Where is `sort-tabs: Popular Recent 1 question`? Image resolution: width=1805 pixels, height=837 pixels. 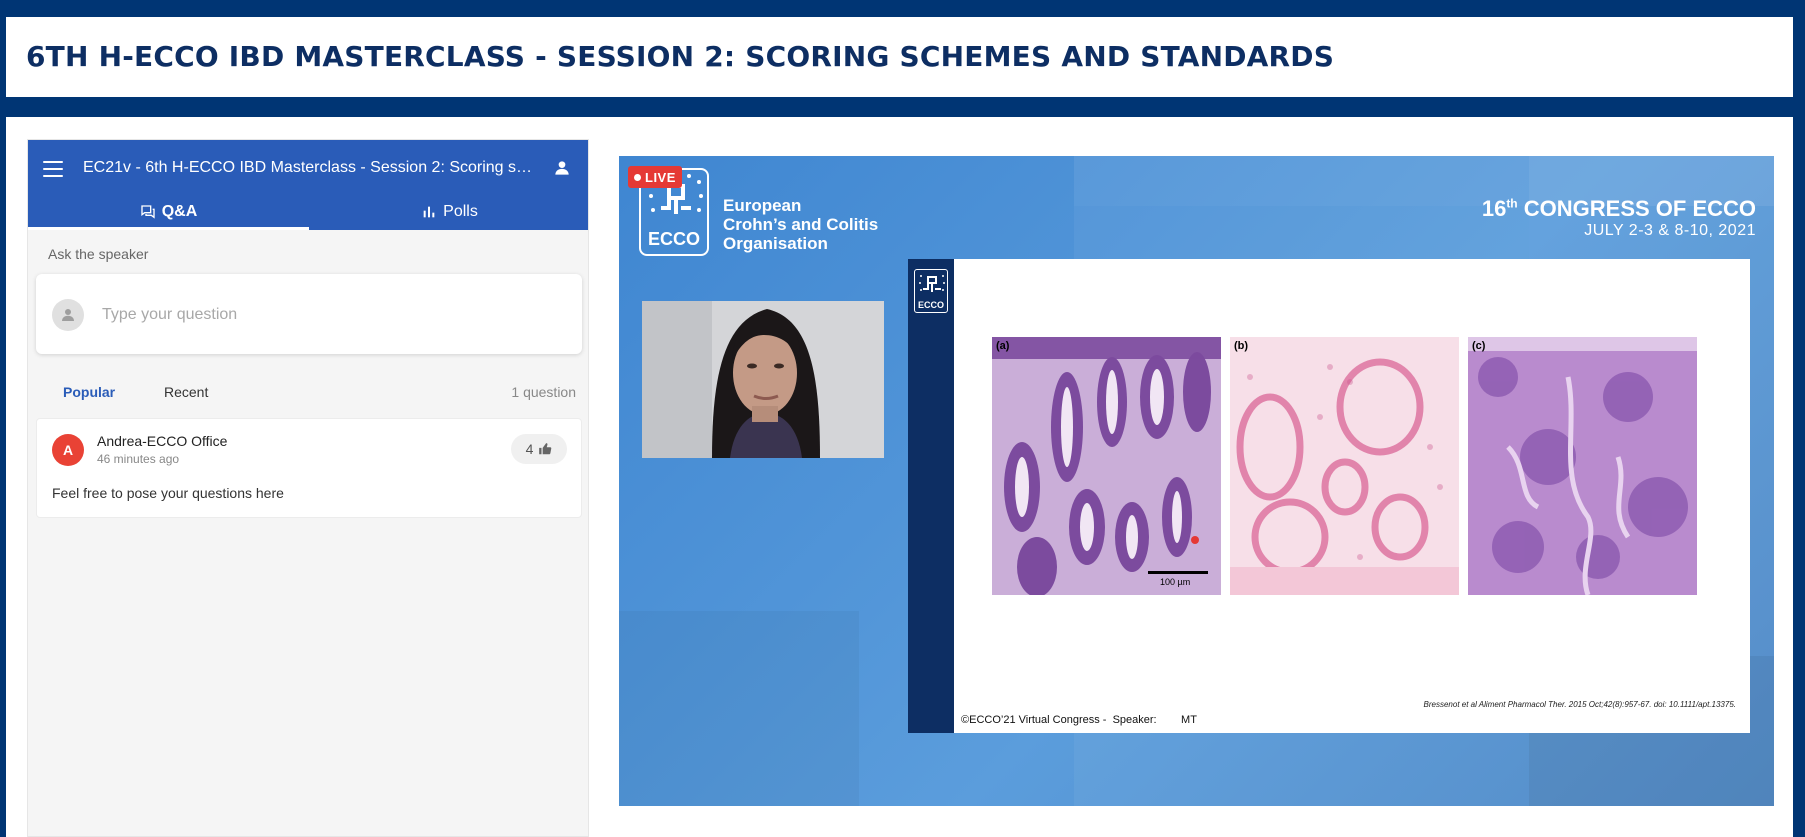
sort-tabs: Popular Recent 1 question is located at coordinates (312, 402).